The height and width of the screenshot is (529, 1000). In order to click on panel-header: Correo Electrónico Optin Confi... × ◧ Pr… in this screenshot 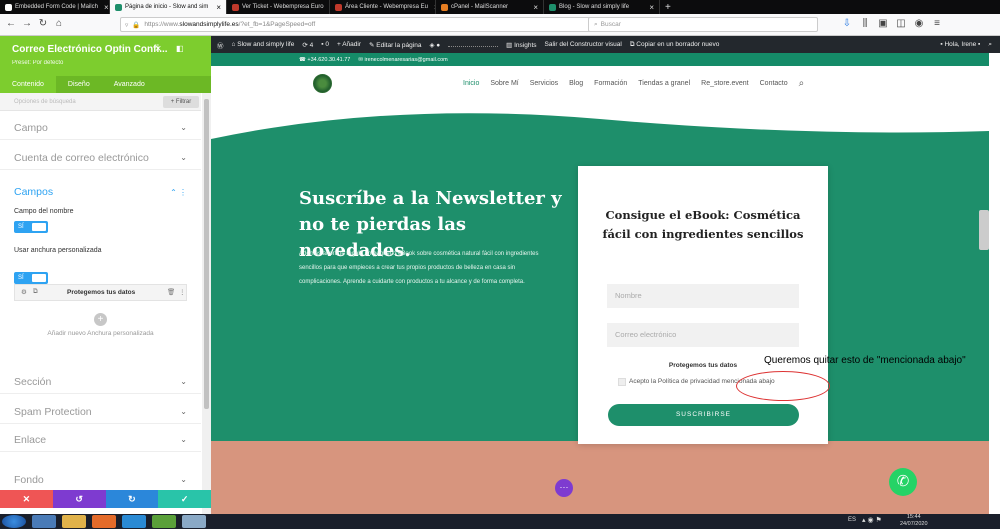, I will do `click(105, 56)`.